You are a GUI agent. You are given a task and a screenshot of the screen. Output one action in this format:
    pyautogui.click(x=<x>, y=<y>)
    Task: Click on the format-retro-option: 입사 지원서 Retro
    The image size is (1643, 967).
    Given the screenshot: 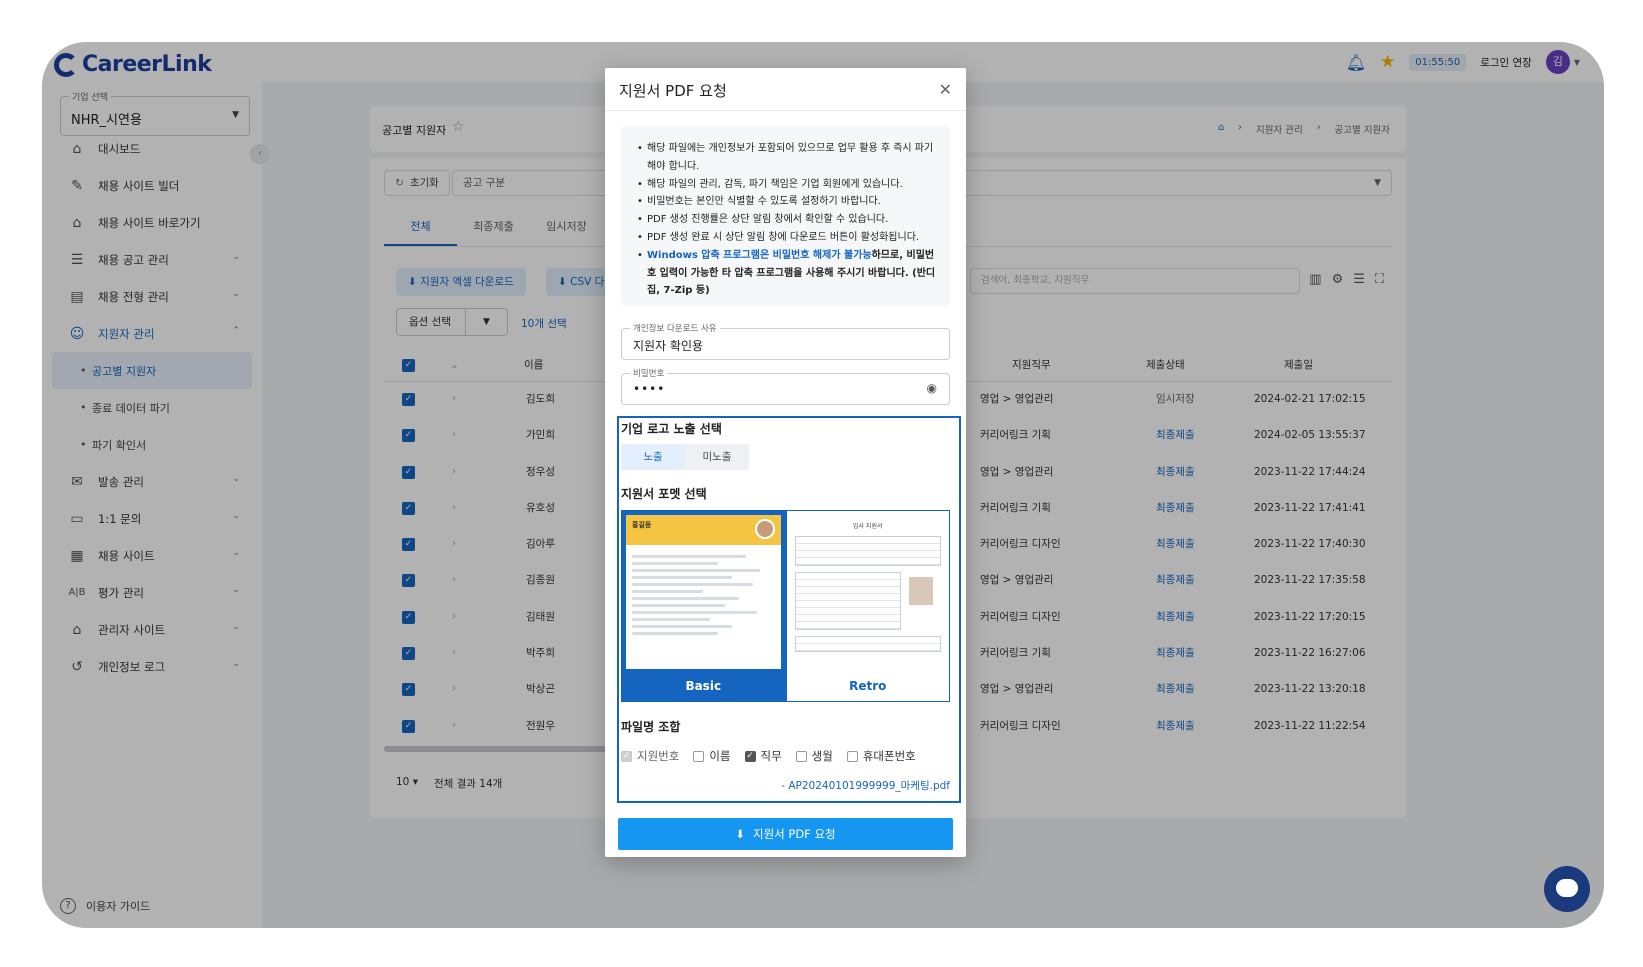 What is the action you would take?
    pyautogui.click(x=867, y=606)
    